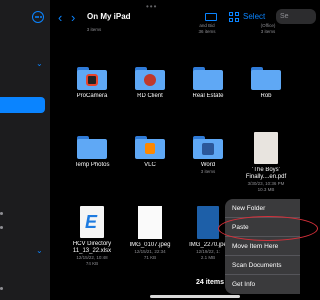 The width and height of the screenshot is (320, 300). I want to click on file-name: Real Estate, so click(208, 96).